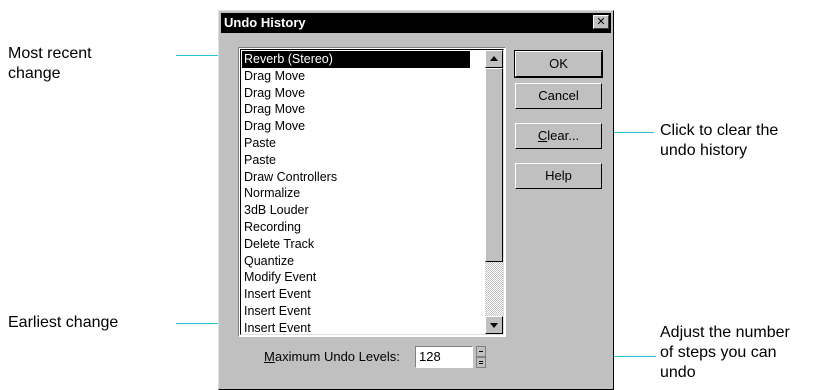 The image size is (820, 390). I want to click on max-undo-levels-input: 128, so click(444, 357).